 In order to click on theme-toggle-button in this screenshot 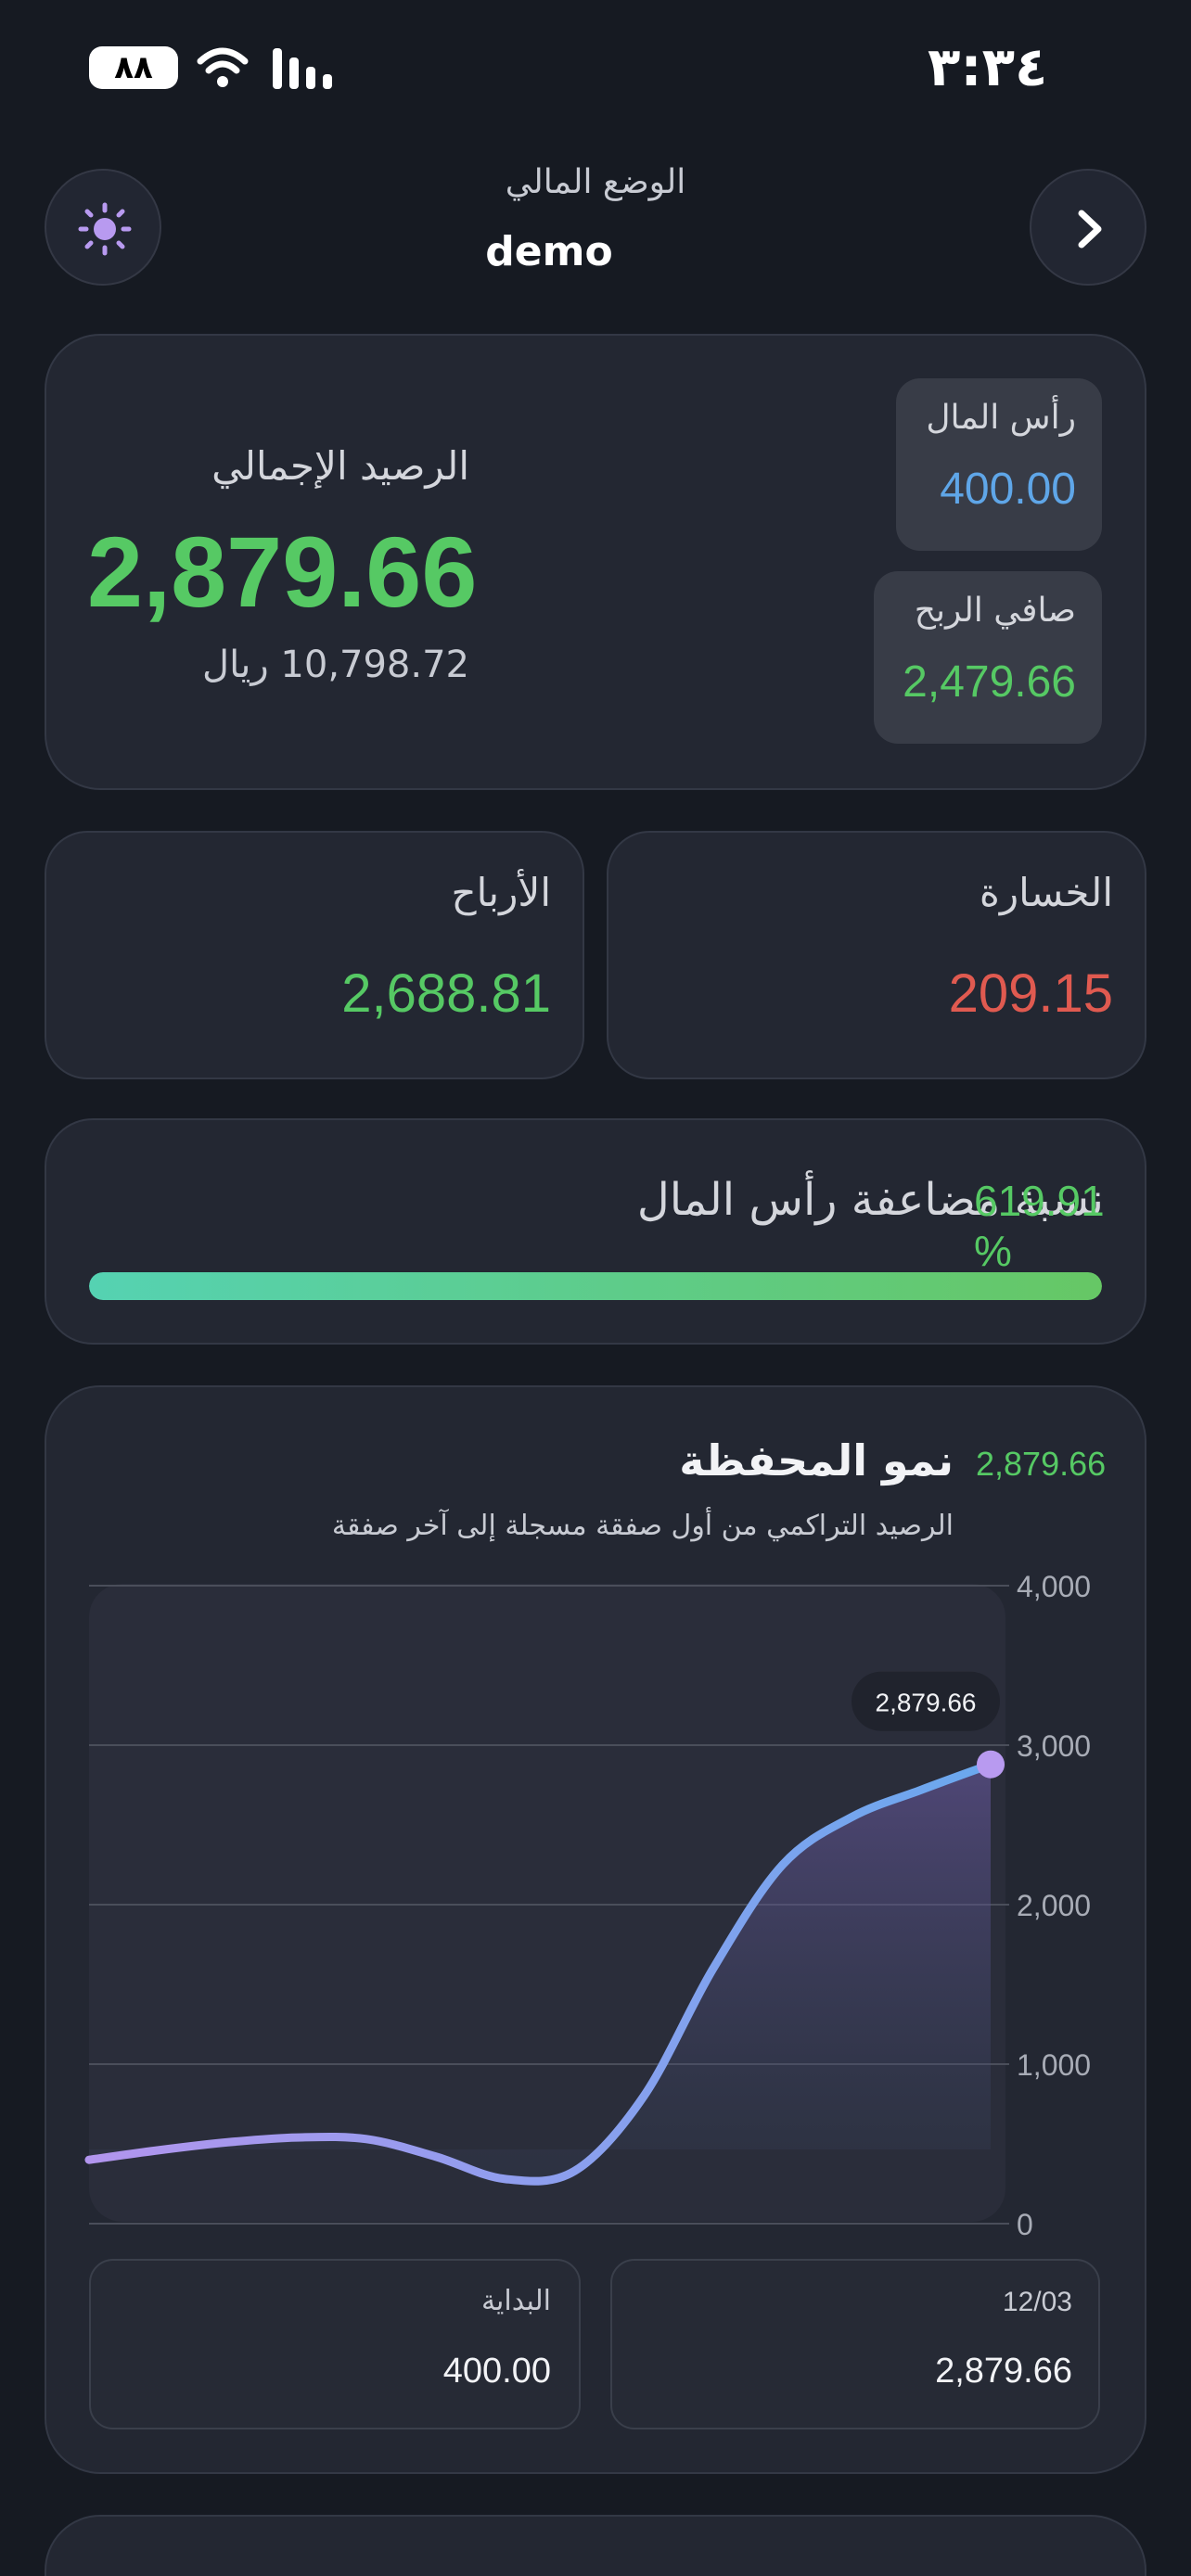, I will do `click(103, 227)`.